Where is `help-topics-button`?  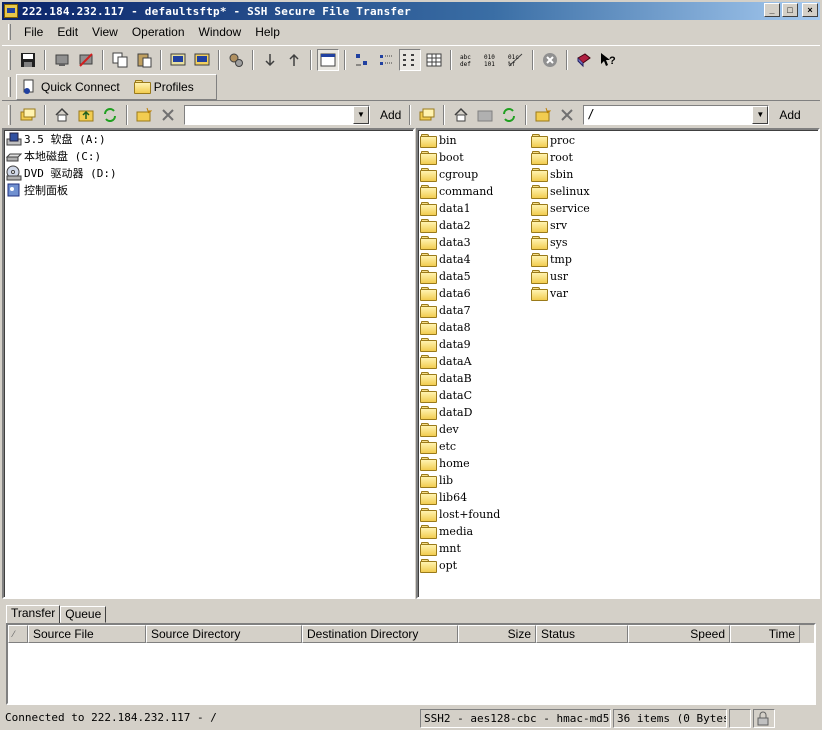
help-topics-button is located at coordinates (584, 60).